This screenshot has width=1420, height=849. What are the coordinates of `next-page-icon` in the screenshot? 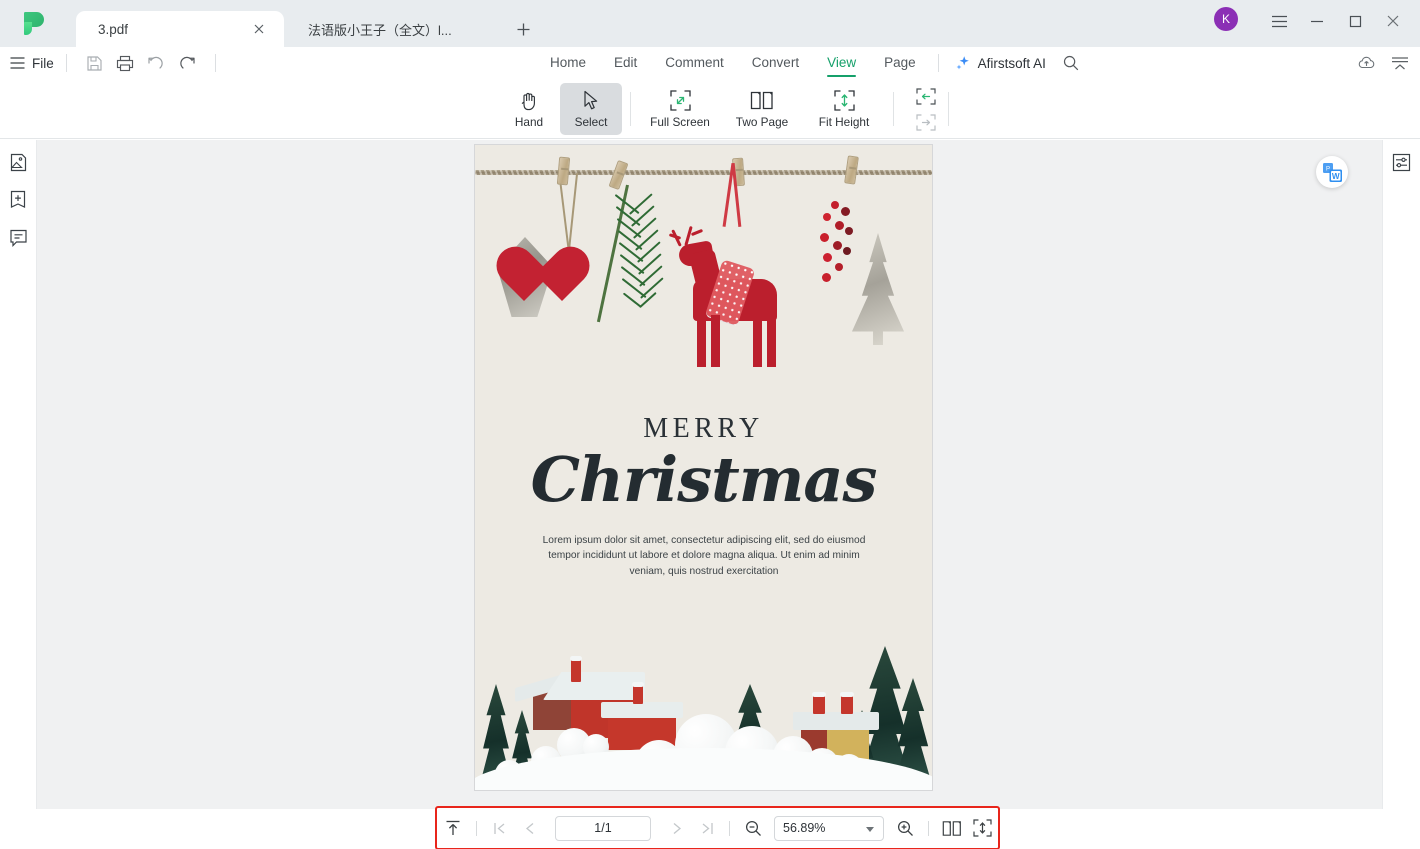 It's located at (676, 828).